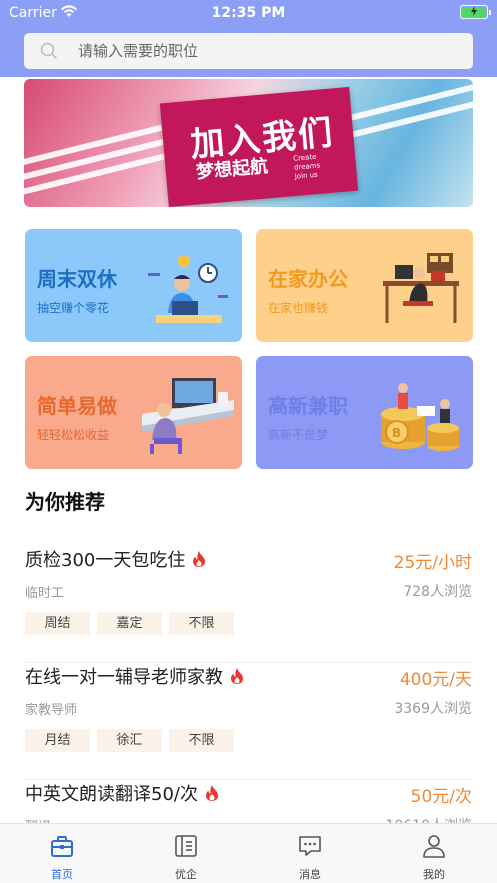 Image resolution: width=497 pixels, height=883 pixels. I want to click on job-tags: 月结 徐汇 不限, so click(129, 740).